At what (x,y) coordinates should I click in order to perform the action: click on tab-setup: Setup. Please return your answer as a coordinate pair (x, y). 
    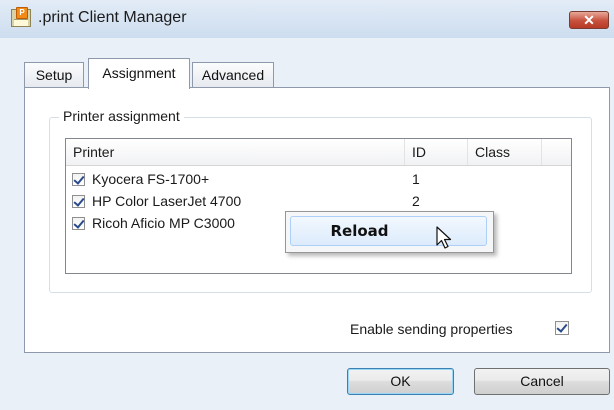
    Looking at the image, I should click on (54, 75).